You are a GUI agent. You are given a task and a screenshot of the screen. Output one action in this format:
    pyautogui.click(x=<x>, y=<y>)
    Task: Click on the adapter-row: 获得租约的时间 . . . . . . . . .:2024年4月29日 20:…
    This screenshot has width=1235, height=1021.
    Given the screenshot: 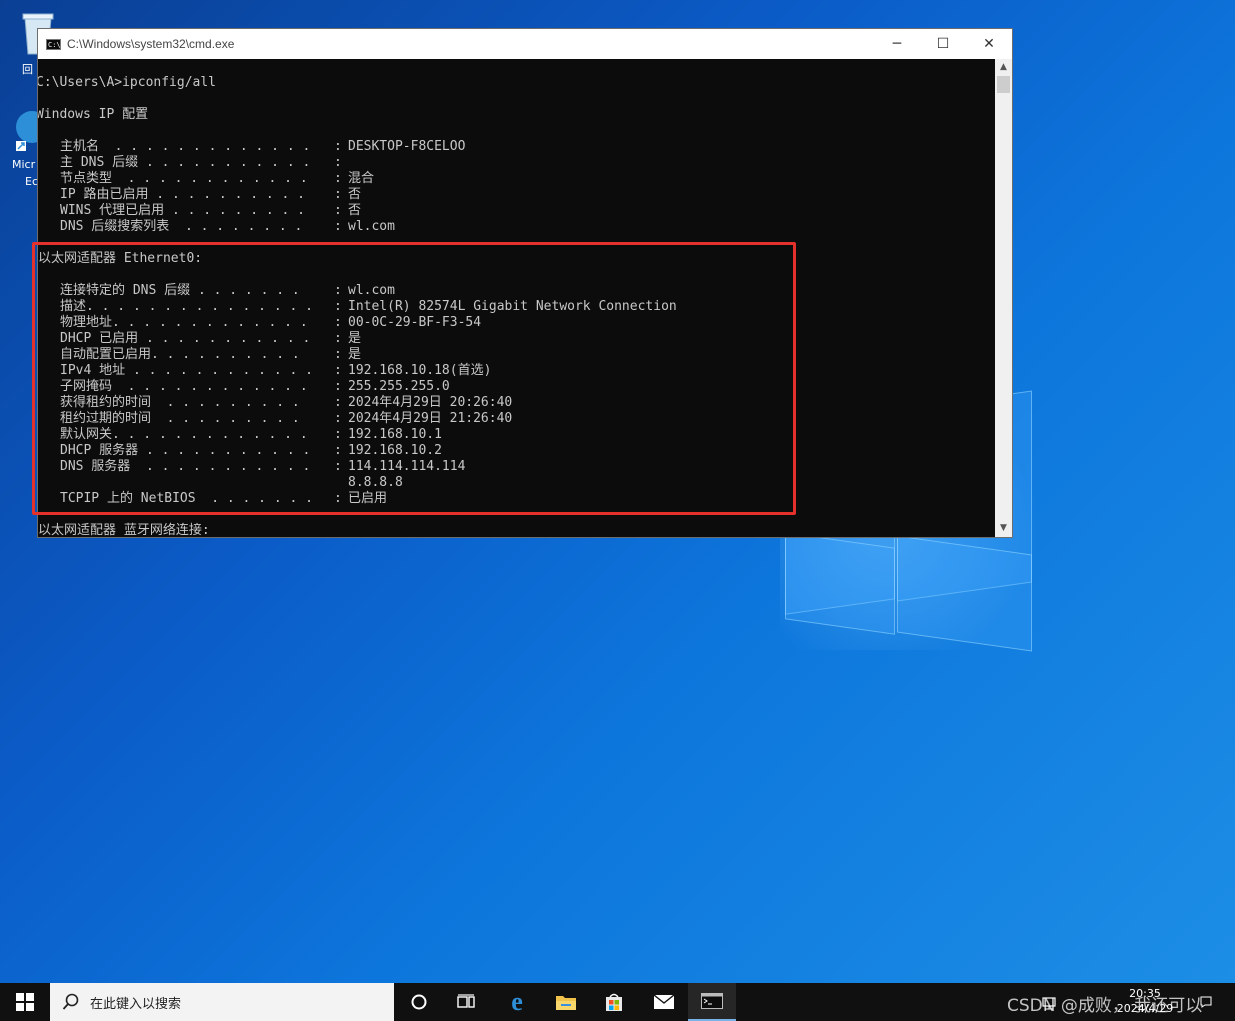 What is the action you would take?
    pyautogui.click(x=517, y=403)
    